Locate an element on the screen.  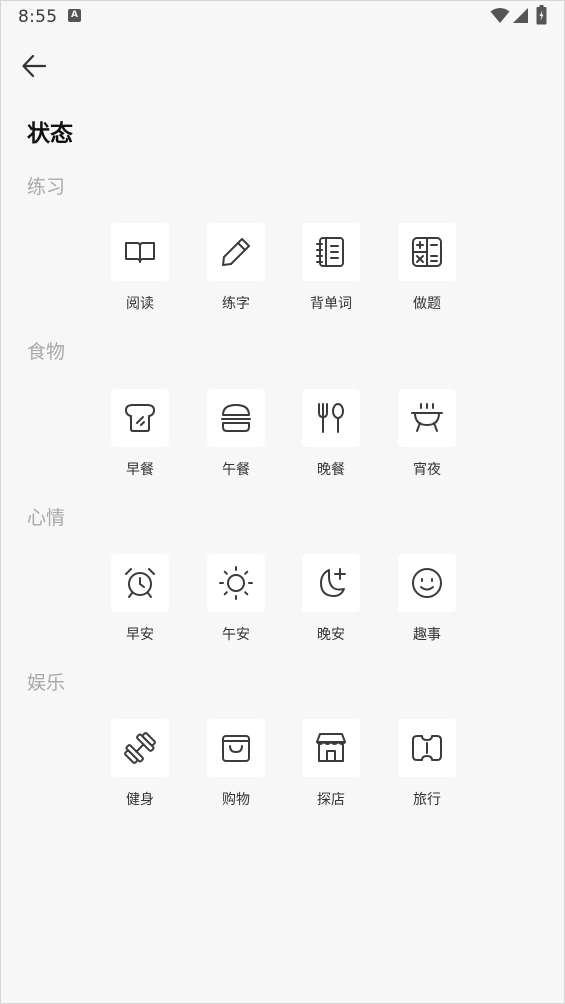
tile-exercises: 做题 is located at coordinates (427, 271).